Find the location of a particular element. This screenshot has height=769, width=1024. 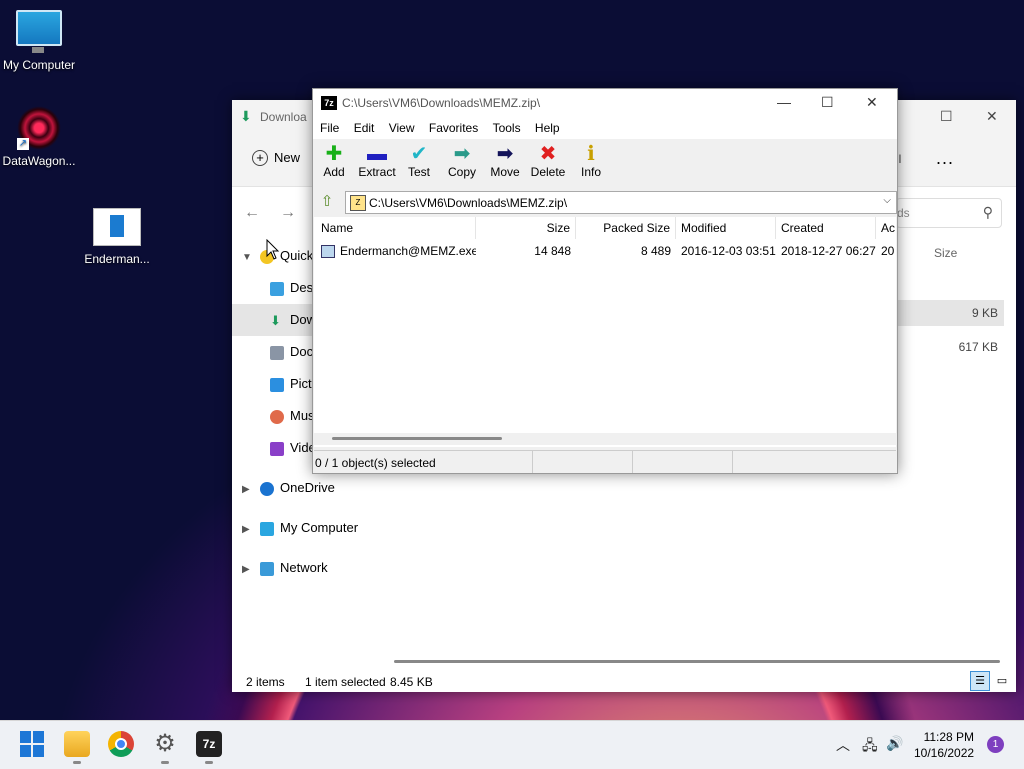

start-button is located at coordinates (33, 744).